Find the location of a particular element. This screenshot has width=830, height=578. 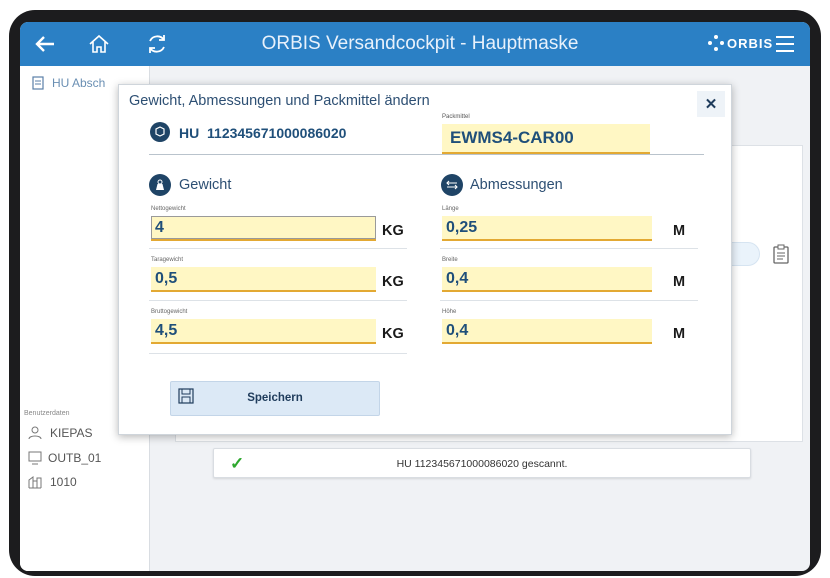

width-unit: M is located at coordinates (679, 282).